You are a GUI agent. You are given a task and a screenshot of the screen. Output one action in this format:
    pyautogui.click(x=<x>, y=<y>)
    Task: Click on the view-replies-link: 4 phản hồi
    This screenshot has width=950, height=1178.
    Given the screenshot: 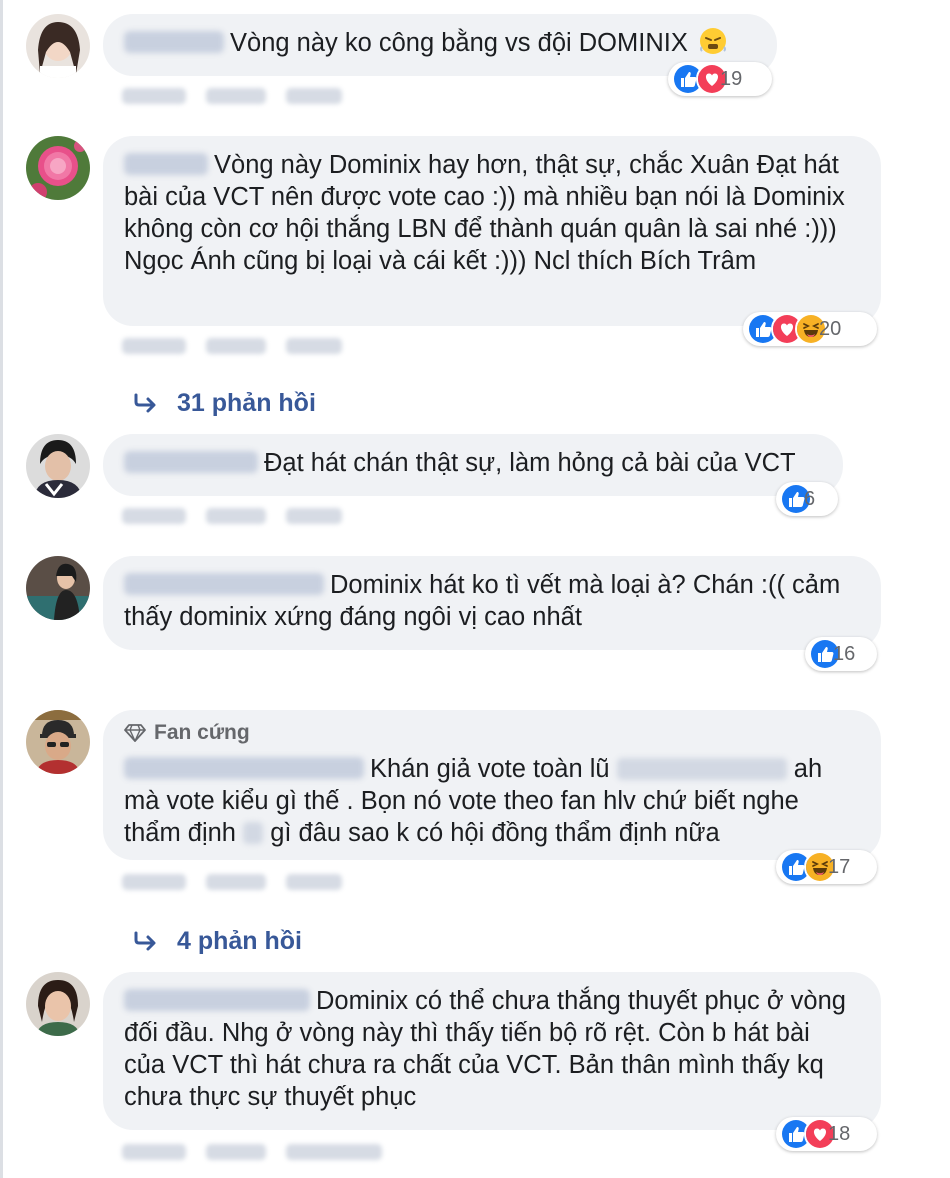 What is the action you would take?
    pyautogui.click(x=217, y=941)
    